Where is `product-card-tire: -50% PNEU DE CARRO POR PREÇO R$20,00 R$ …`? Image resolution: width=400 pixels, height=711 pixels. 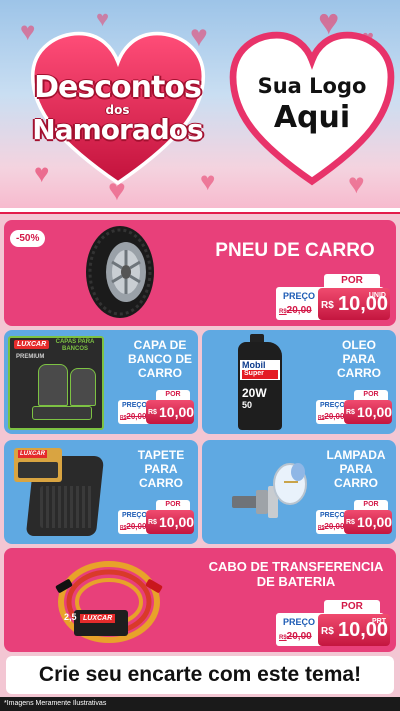 product-card-tire: -50% PNEU DE CARRO POR PREÇO R$20,00 R$ … is located at coordinates (200, 273).